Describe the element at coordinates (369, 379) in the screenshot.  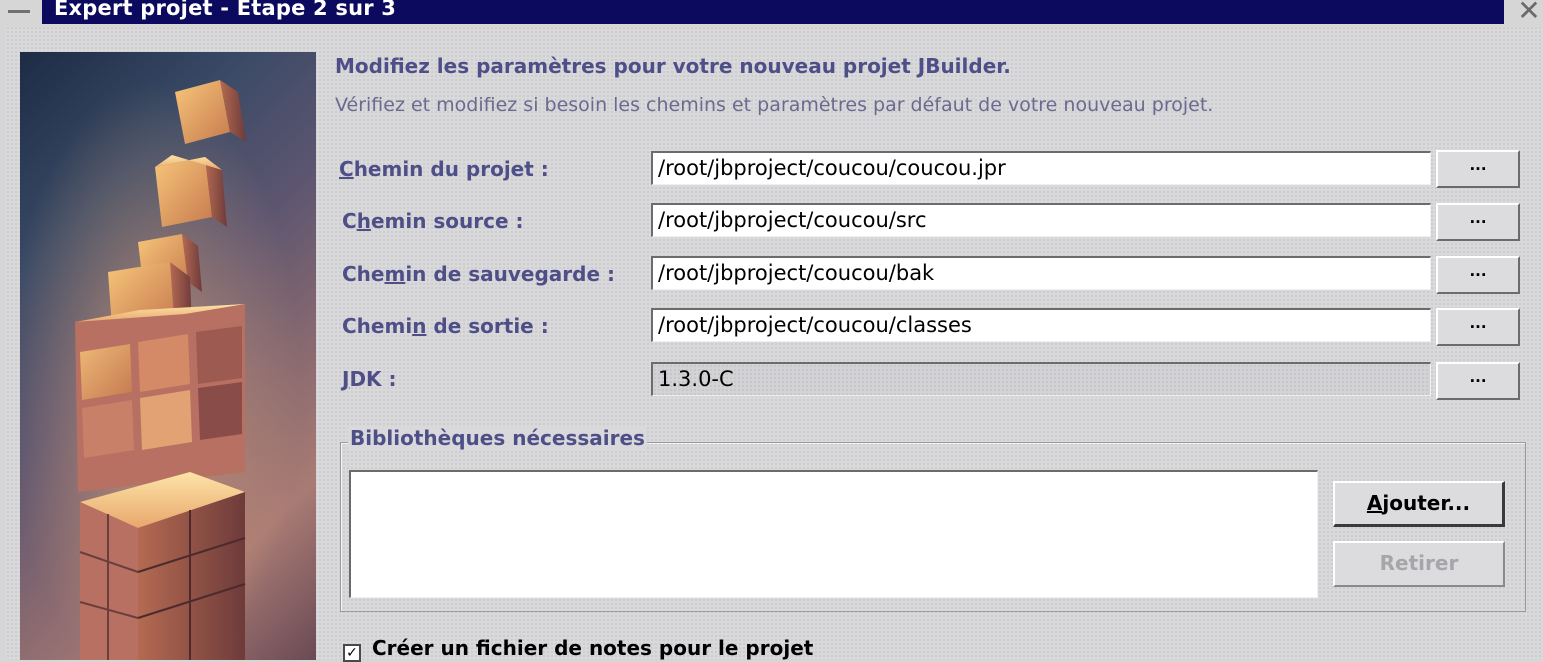
I see `jdk-label: JDK :` at that location.